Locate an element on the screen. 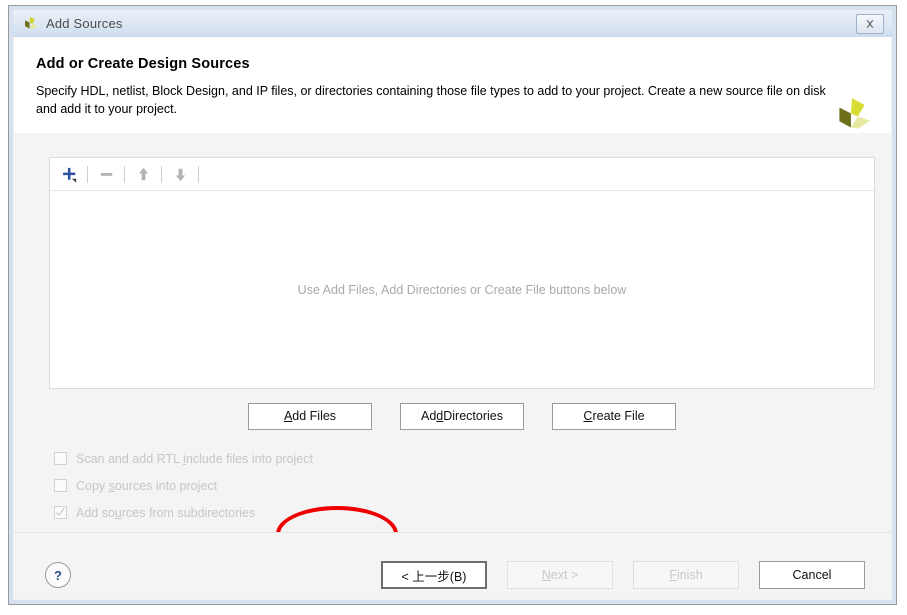 The image size is (907, 615). label-part: Copy is located at coordinates (92, 485).